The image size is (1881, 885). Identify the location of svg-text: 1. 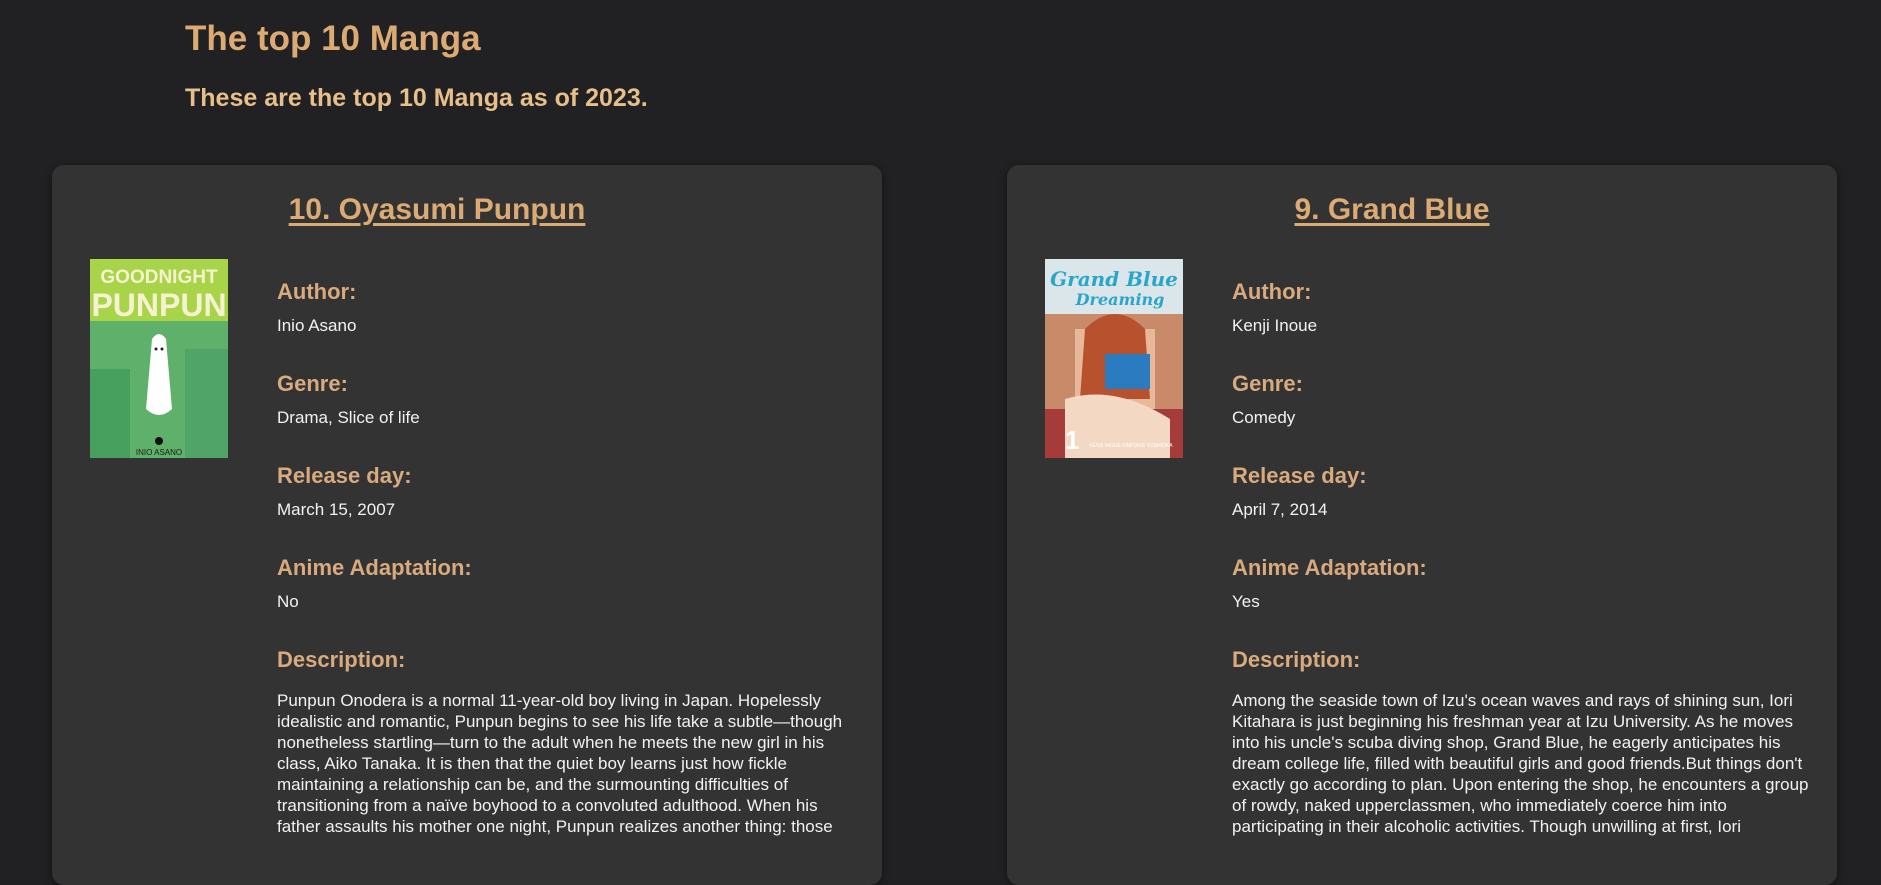
(1072, 440).